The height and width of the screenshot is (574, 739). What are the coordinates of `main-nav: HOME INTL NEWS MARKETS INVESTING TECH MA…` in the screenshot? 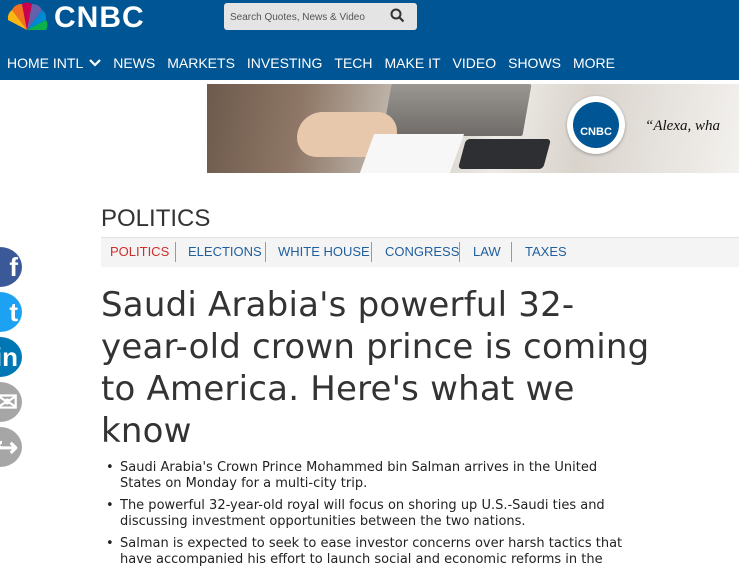 It's located at (310, 63).